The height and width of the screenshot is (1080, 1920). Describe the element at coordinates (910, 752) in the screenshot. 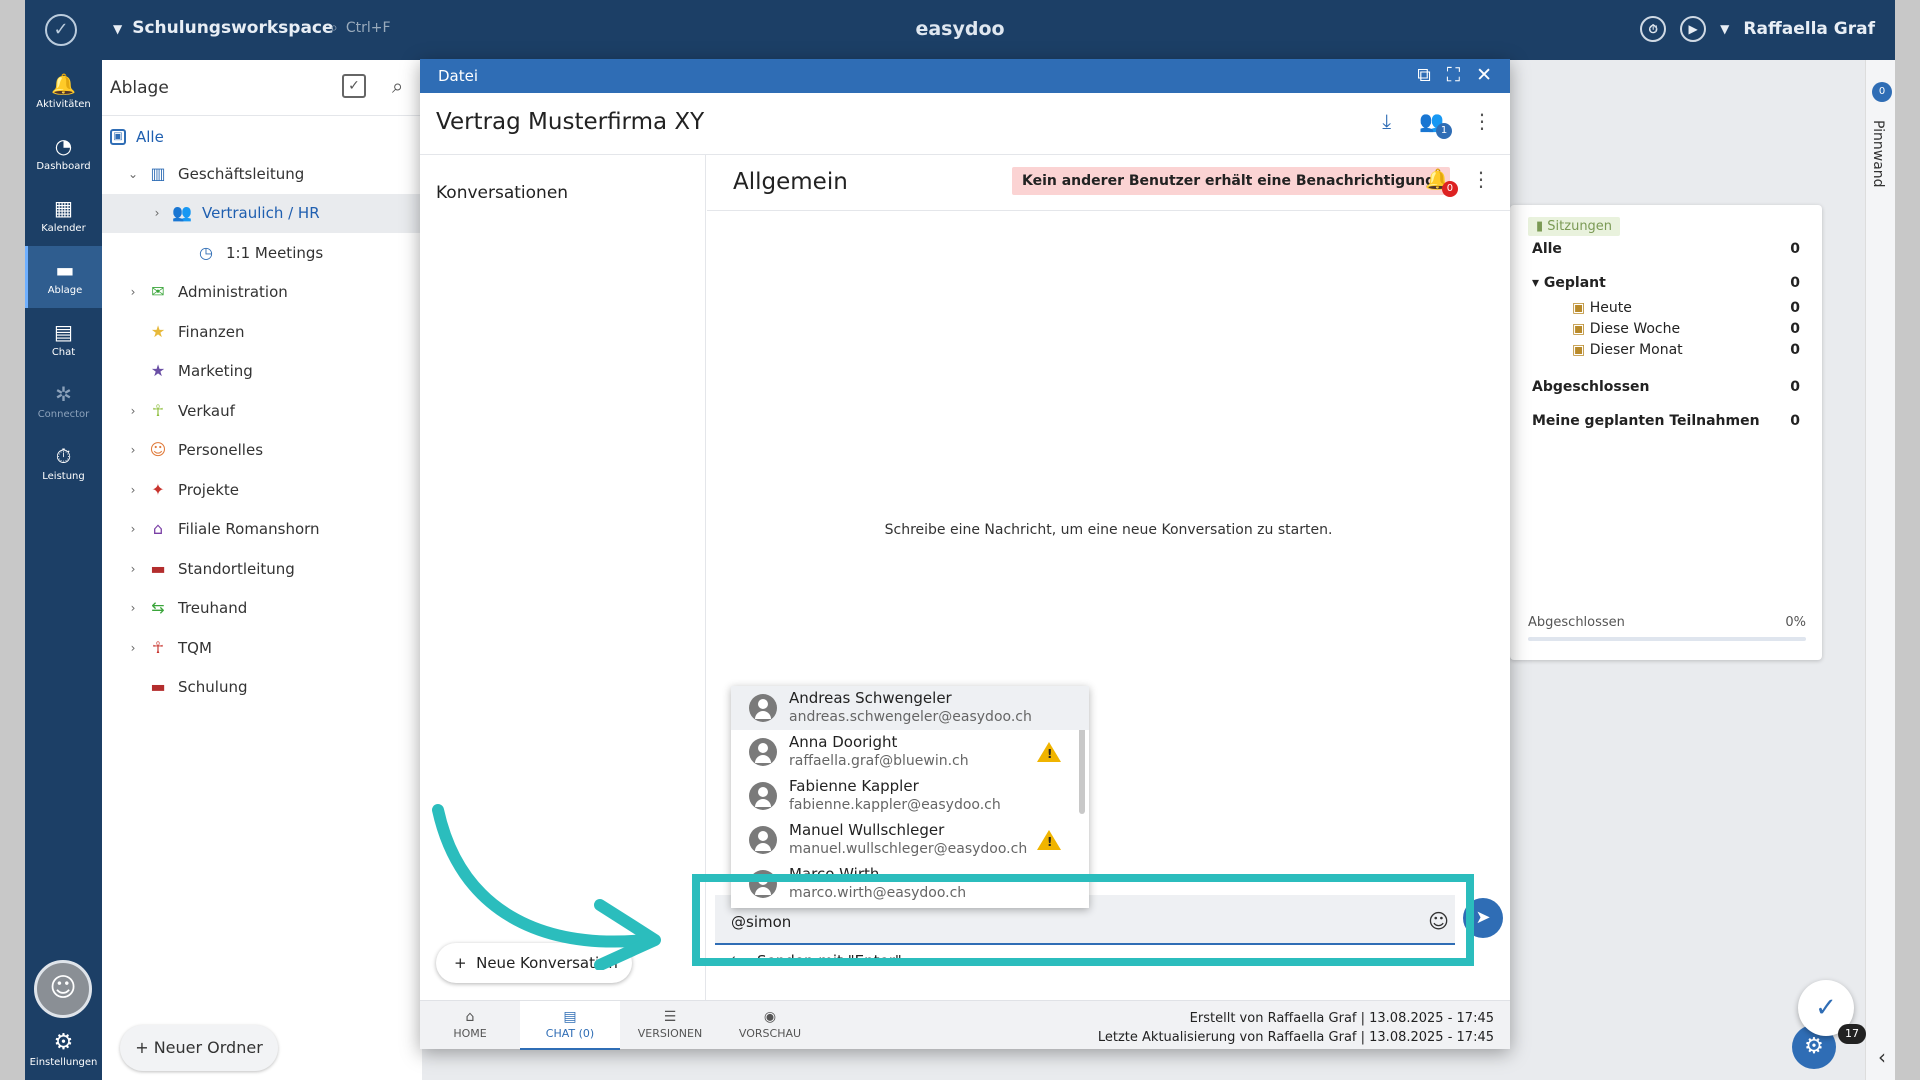

I see `mention-suggestion: Anna Dooright raffaella.graf@bluewin.ch!` at that location.